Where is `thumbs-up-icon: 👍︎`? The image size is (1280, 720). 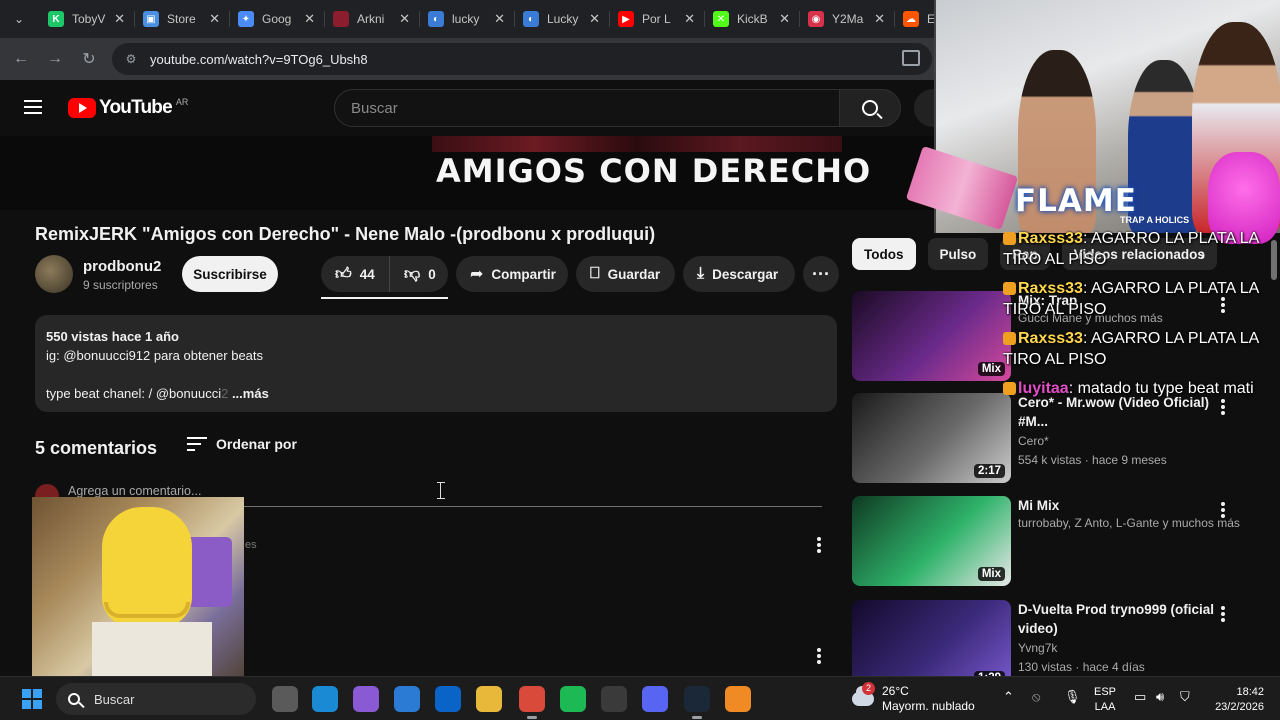
thumbs-up-icon: 👍︎ is located at coordinates (343, 274).